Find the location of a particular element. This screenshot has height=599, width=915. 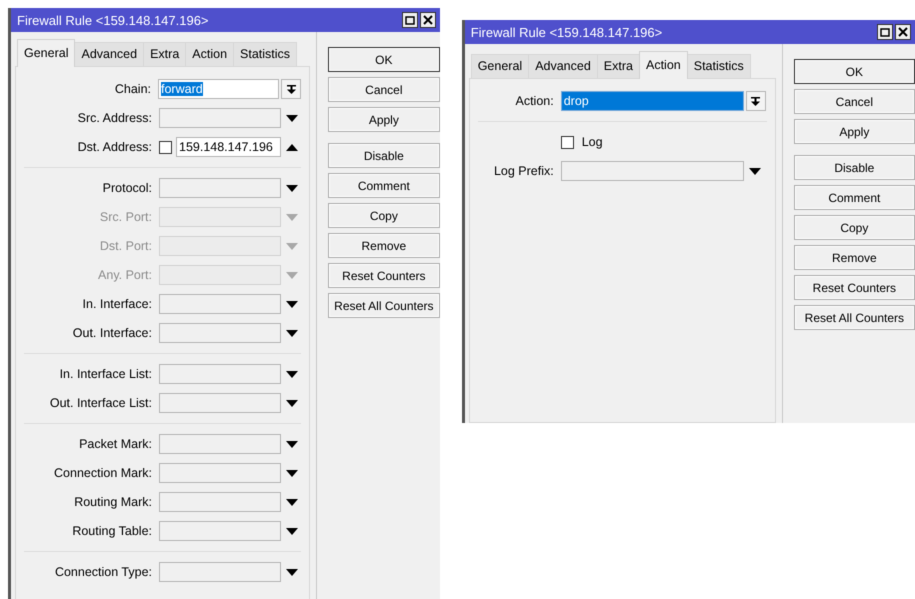

field-label: In. Interface: is located at coordinates (117, 304).